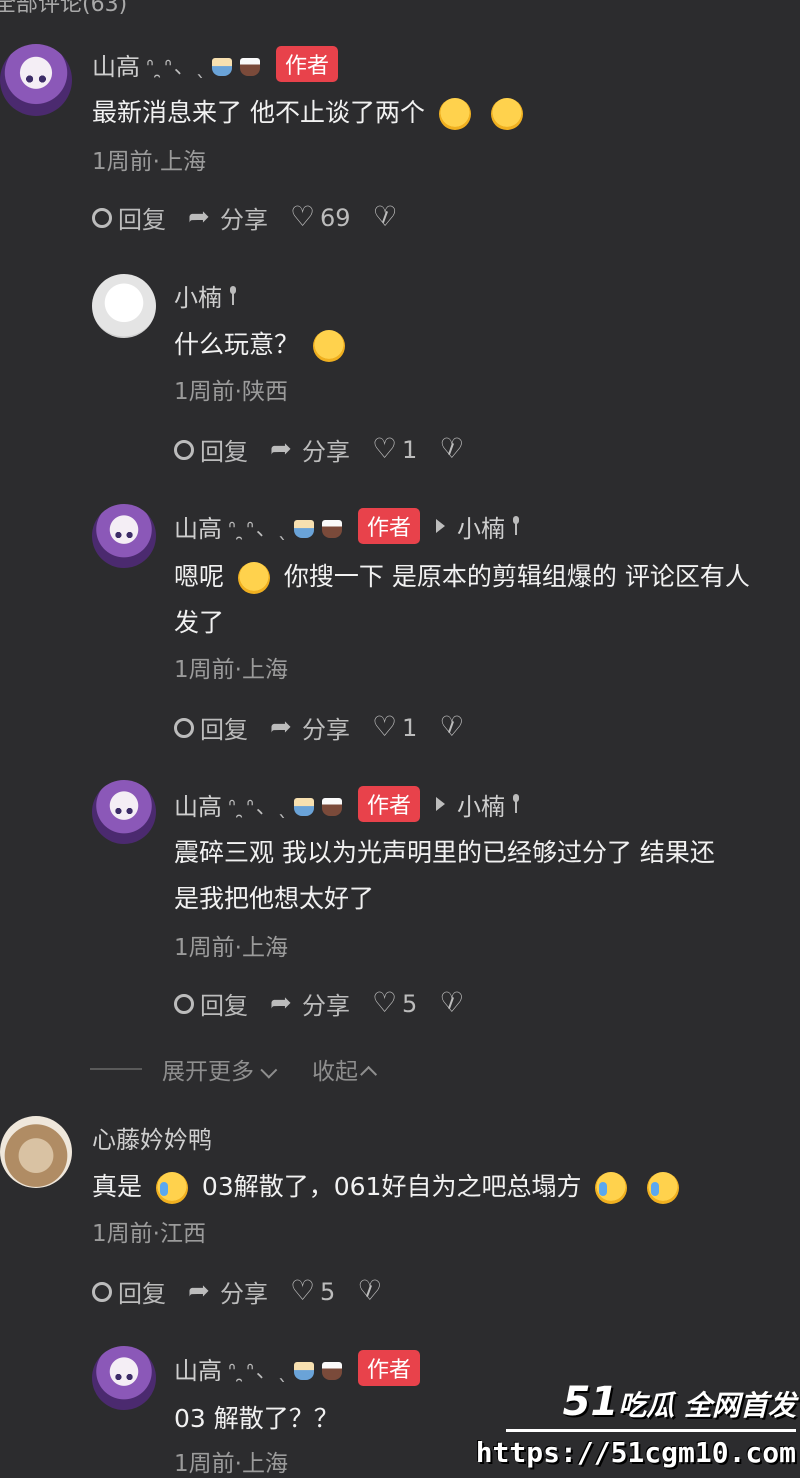  What do you see at coordinates (269, 1070) in the screenshot?
I see `chevron-down-icon` at bounding box center [269, 1070].